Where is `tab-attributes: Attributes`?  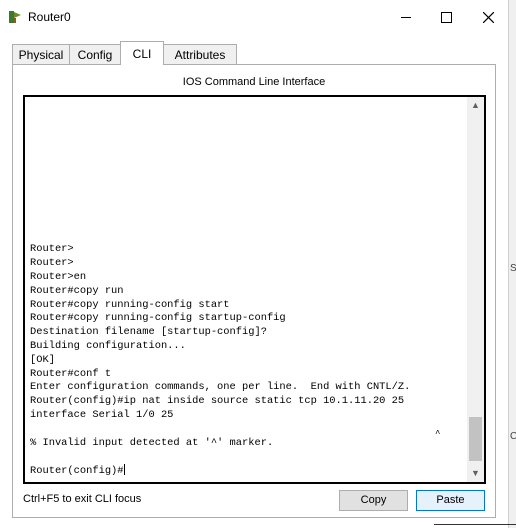 tab-attributes: Attributes is located at coordinates (200, 54).